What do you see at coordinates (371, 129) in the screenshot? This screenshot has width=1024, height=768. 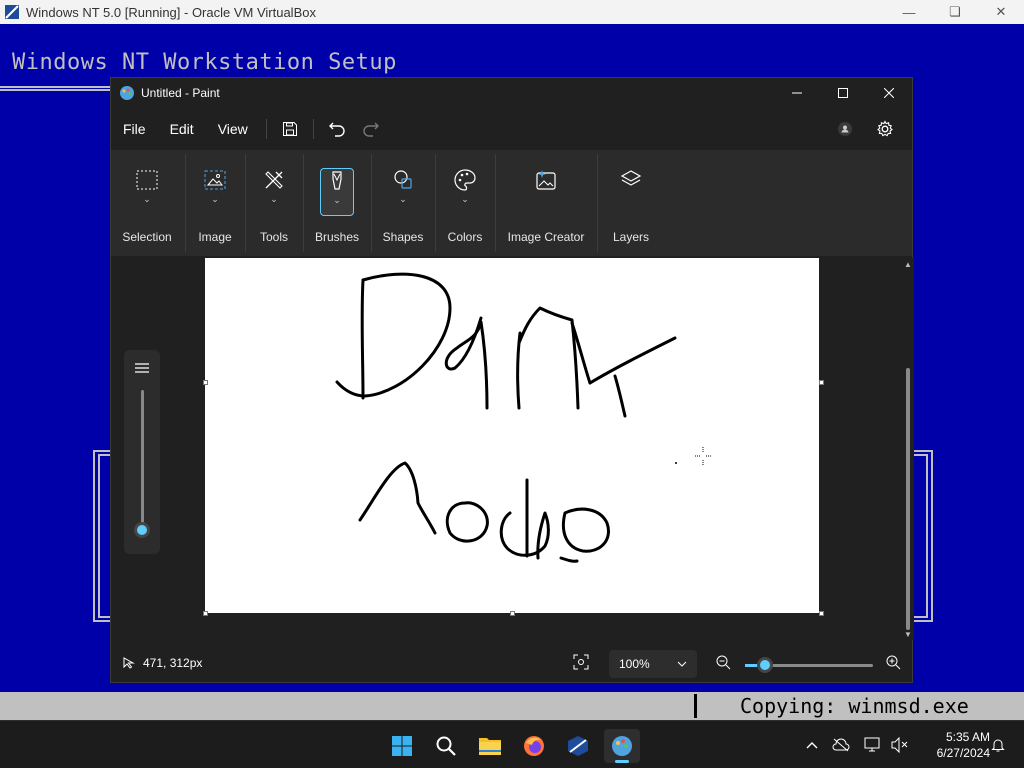 I see `redo-button` at bounding box center [371, 129].